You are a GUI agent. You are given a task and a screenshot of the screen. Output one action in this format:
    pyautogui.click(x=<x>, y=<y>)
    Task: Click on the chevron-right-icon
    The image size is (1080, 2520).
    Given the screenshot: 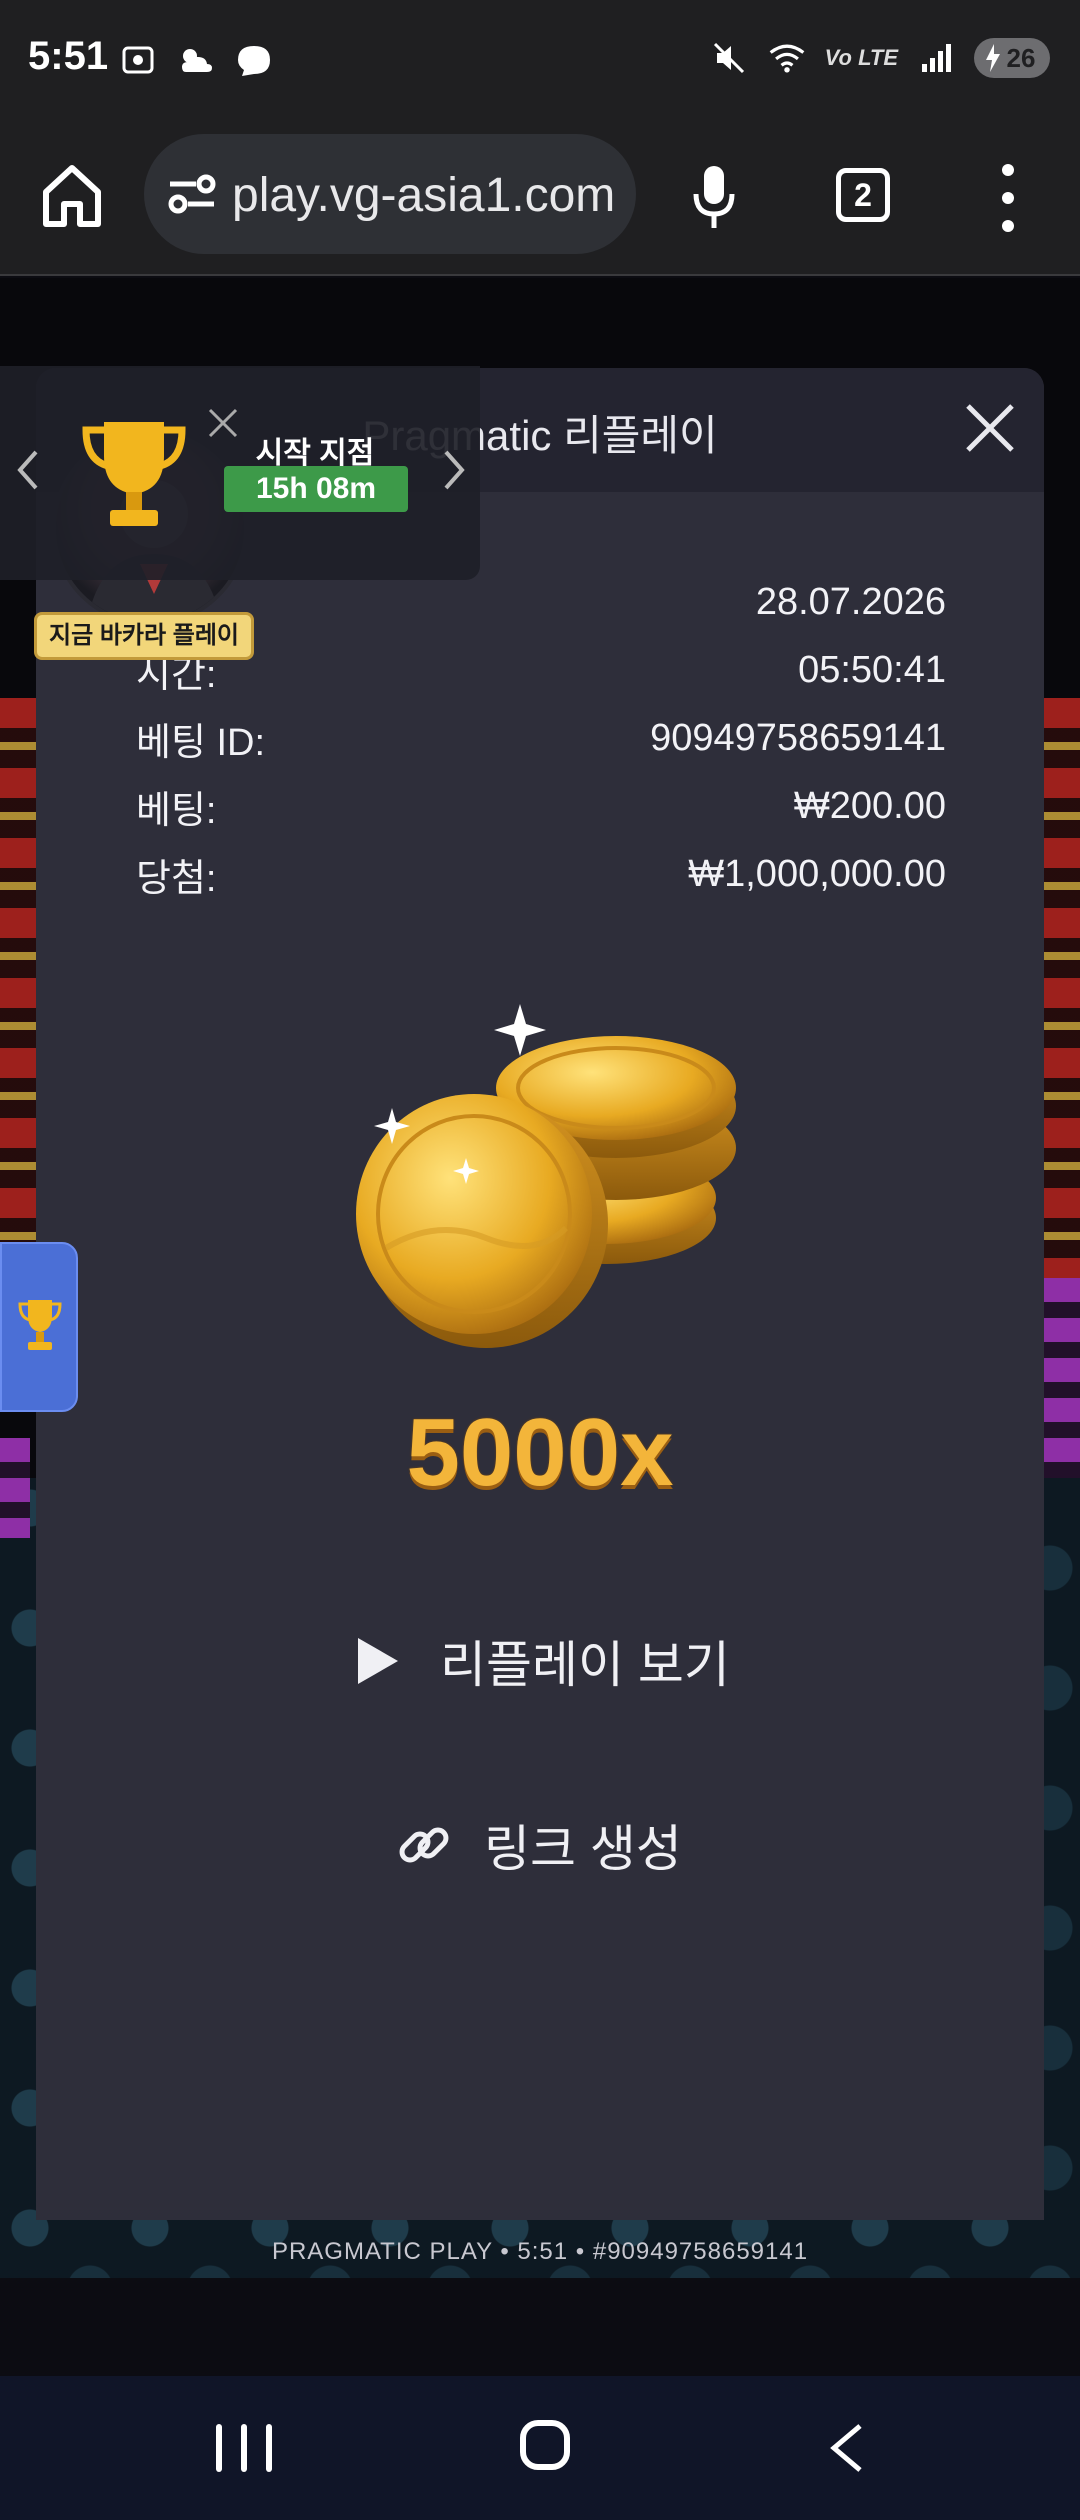 What is the action you would take?
    pyautogui.click(x=454, y=470)
    